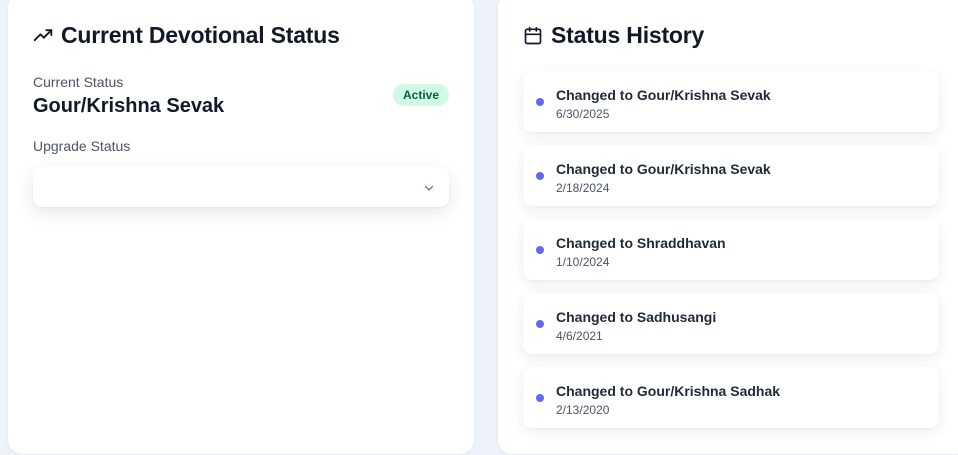 This screenshot has width=958, height=455. What do you see at coordinates (668, 391) in the screenshot?
I see `history-item-title: Changed to Gour/Krishna Sadhak` at bounding box center [668, 391].